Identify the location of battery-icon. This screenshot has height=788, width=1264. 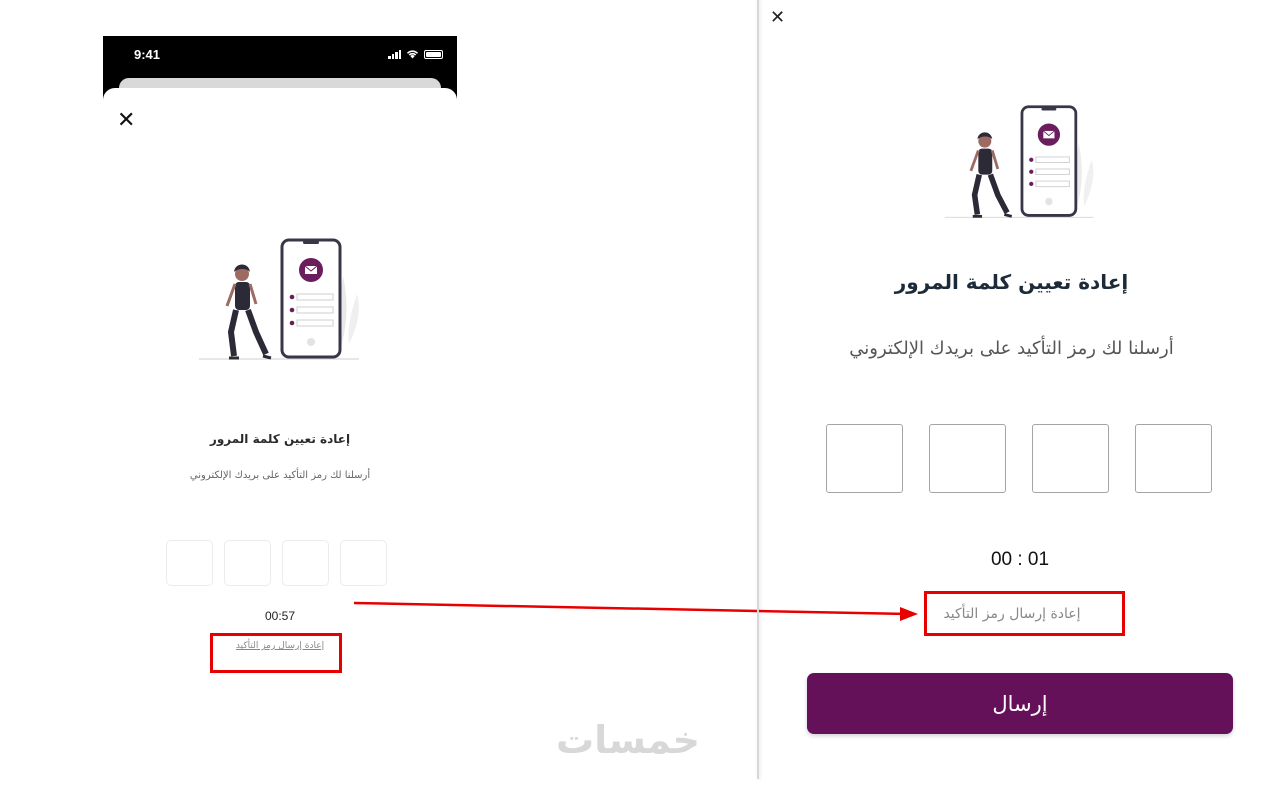
(433, 54).